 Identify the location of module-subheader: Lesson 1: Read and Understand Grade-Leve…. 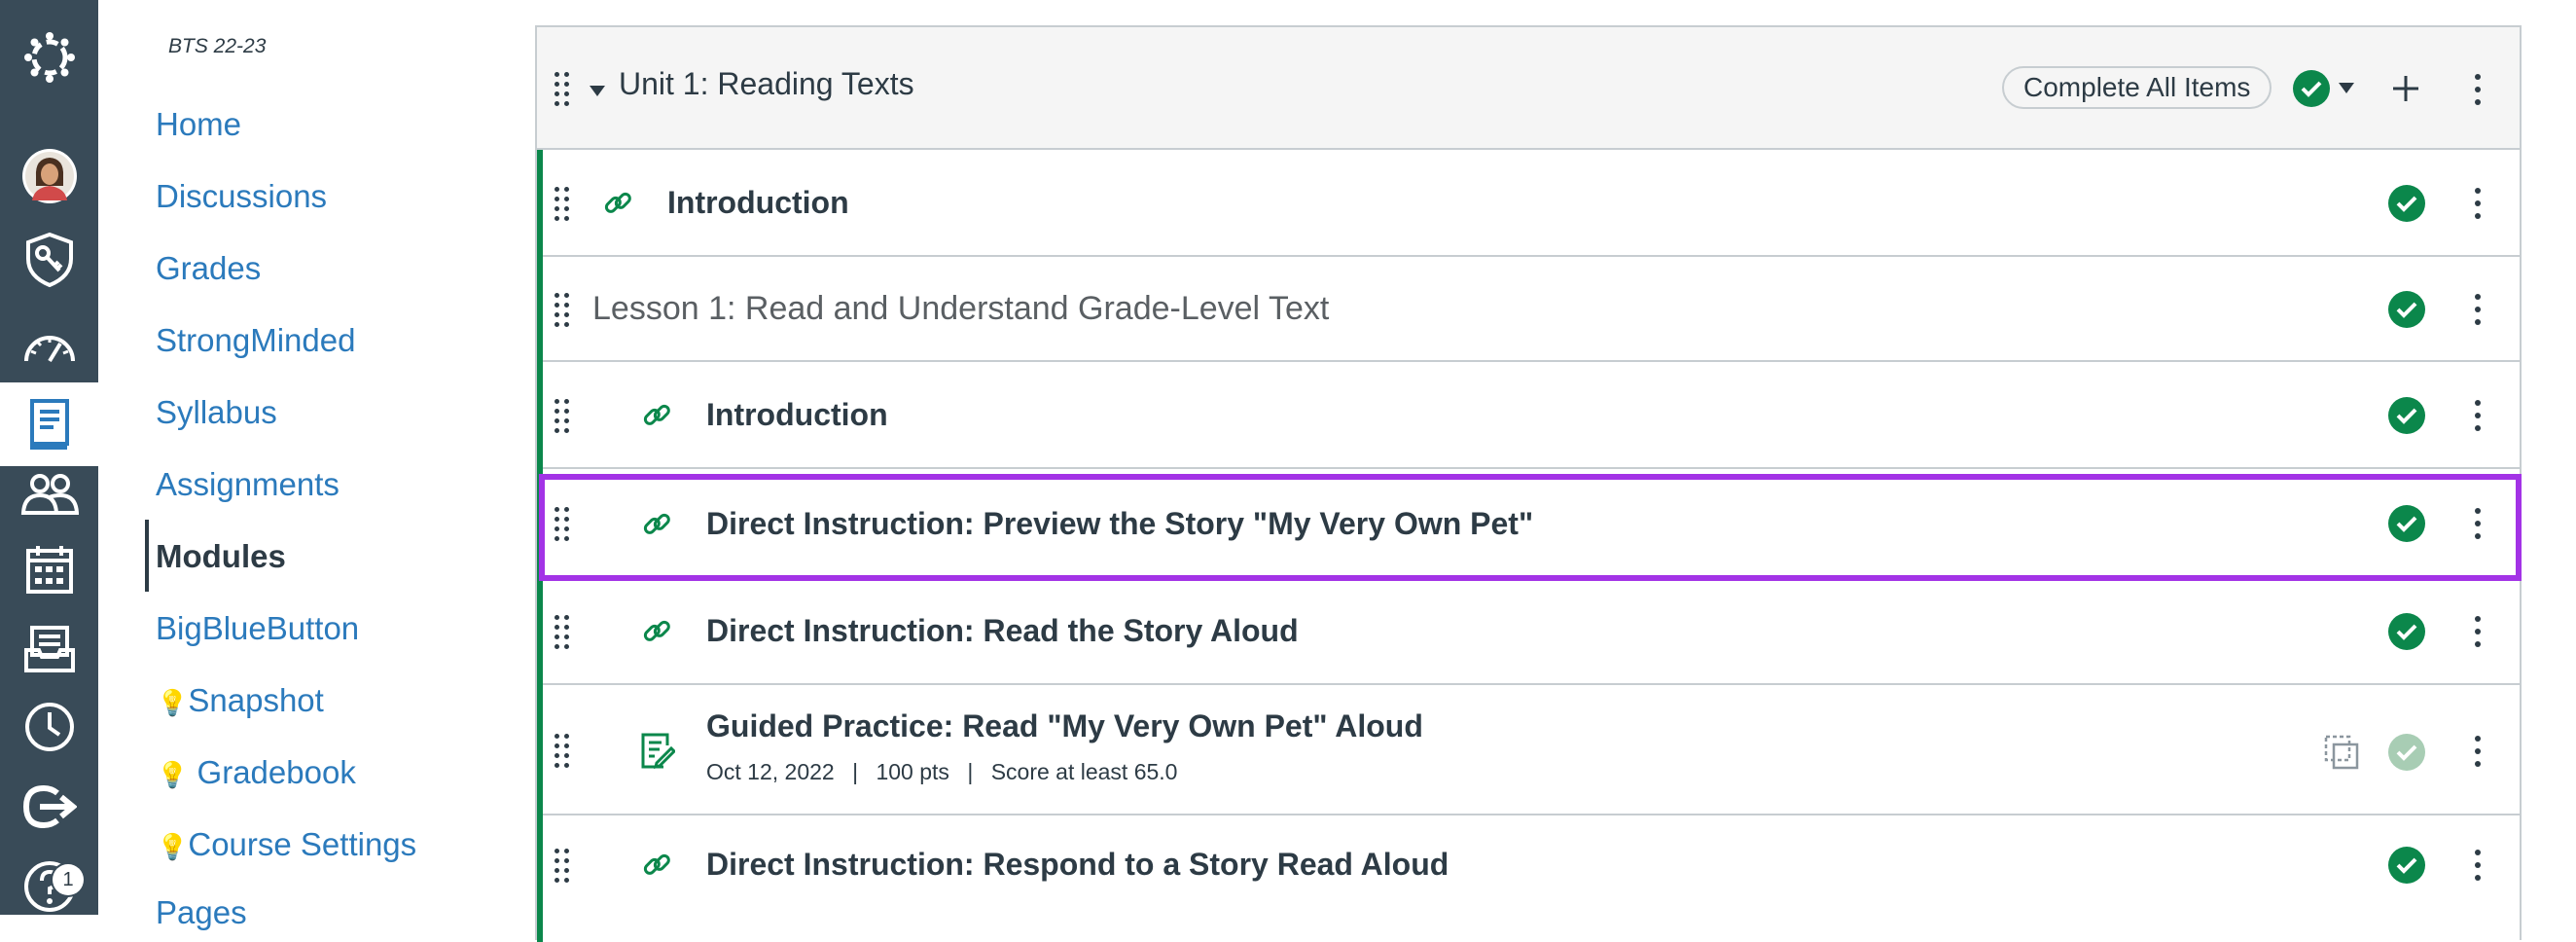
(1531, 309).